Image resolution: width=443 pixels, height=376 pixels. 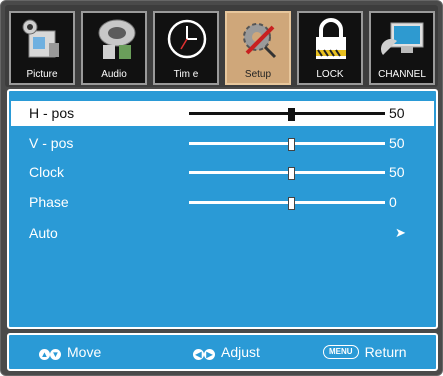 I want to click on setting-label: Phase, so click(x=49, y=202).